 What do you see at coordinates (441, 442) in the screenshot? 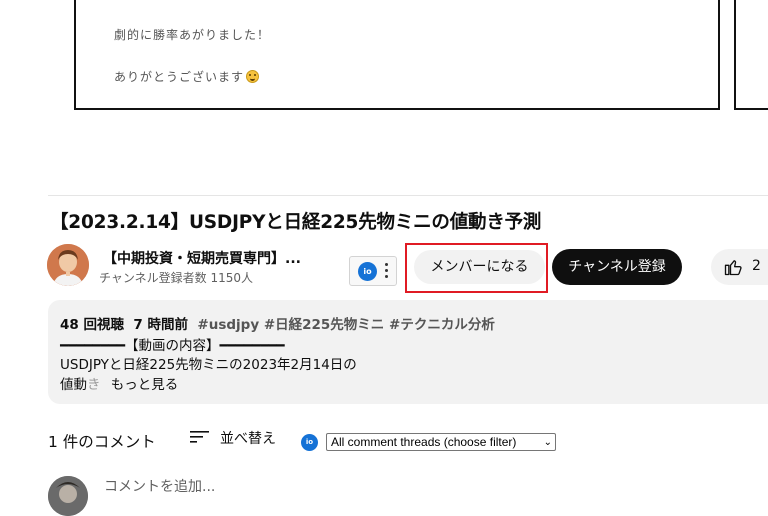
I see `comment-filter-select: All comment threads (choose filter) ⌄` at bounding box center [441, 442].